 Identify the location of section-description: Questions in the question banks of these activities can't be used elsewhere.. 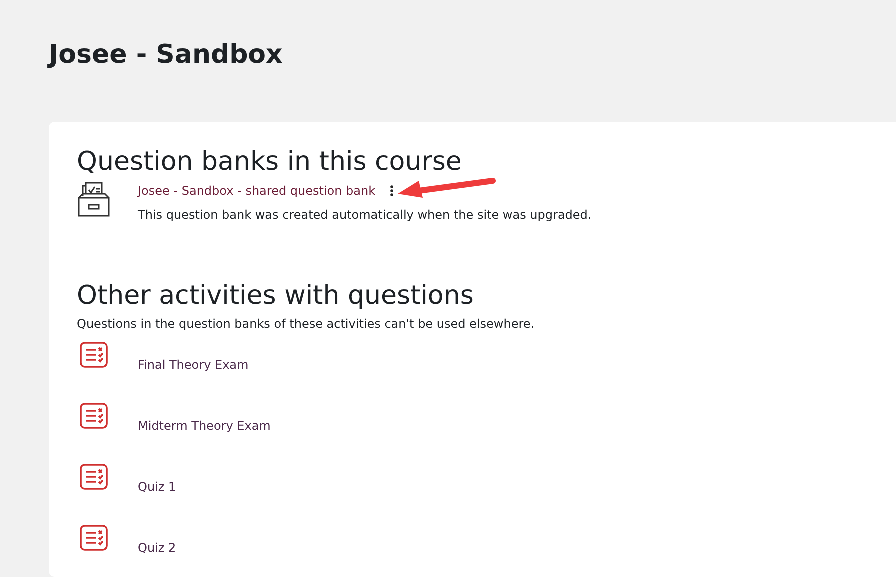
(306, 324).